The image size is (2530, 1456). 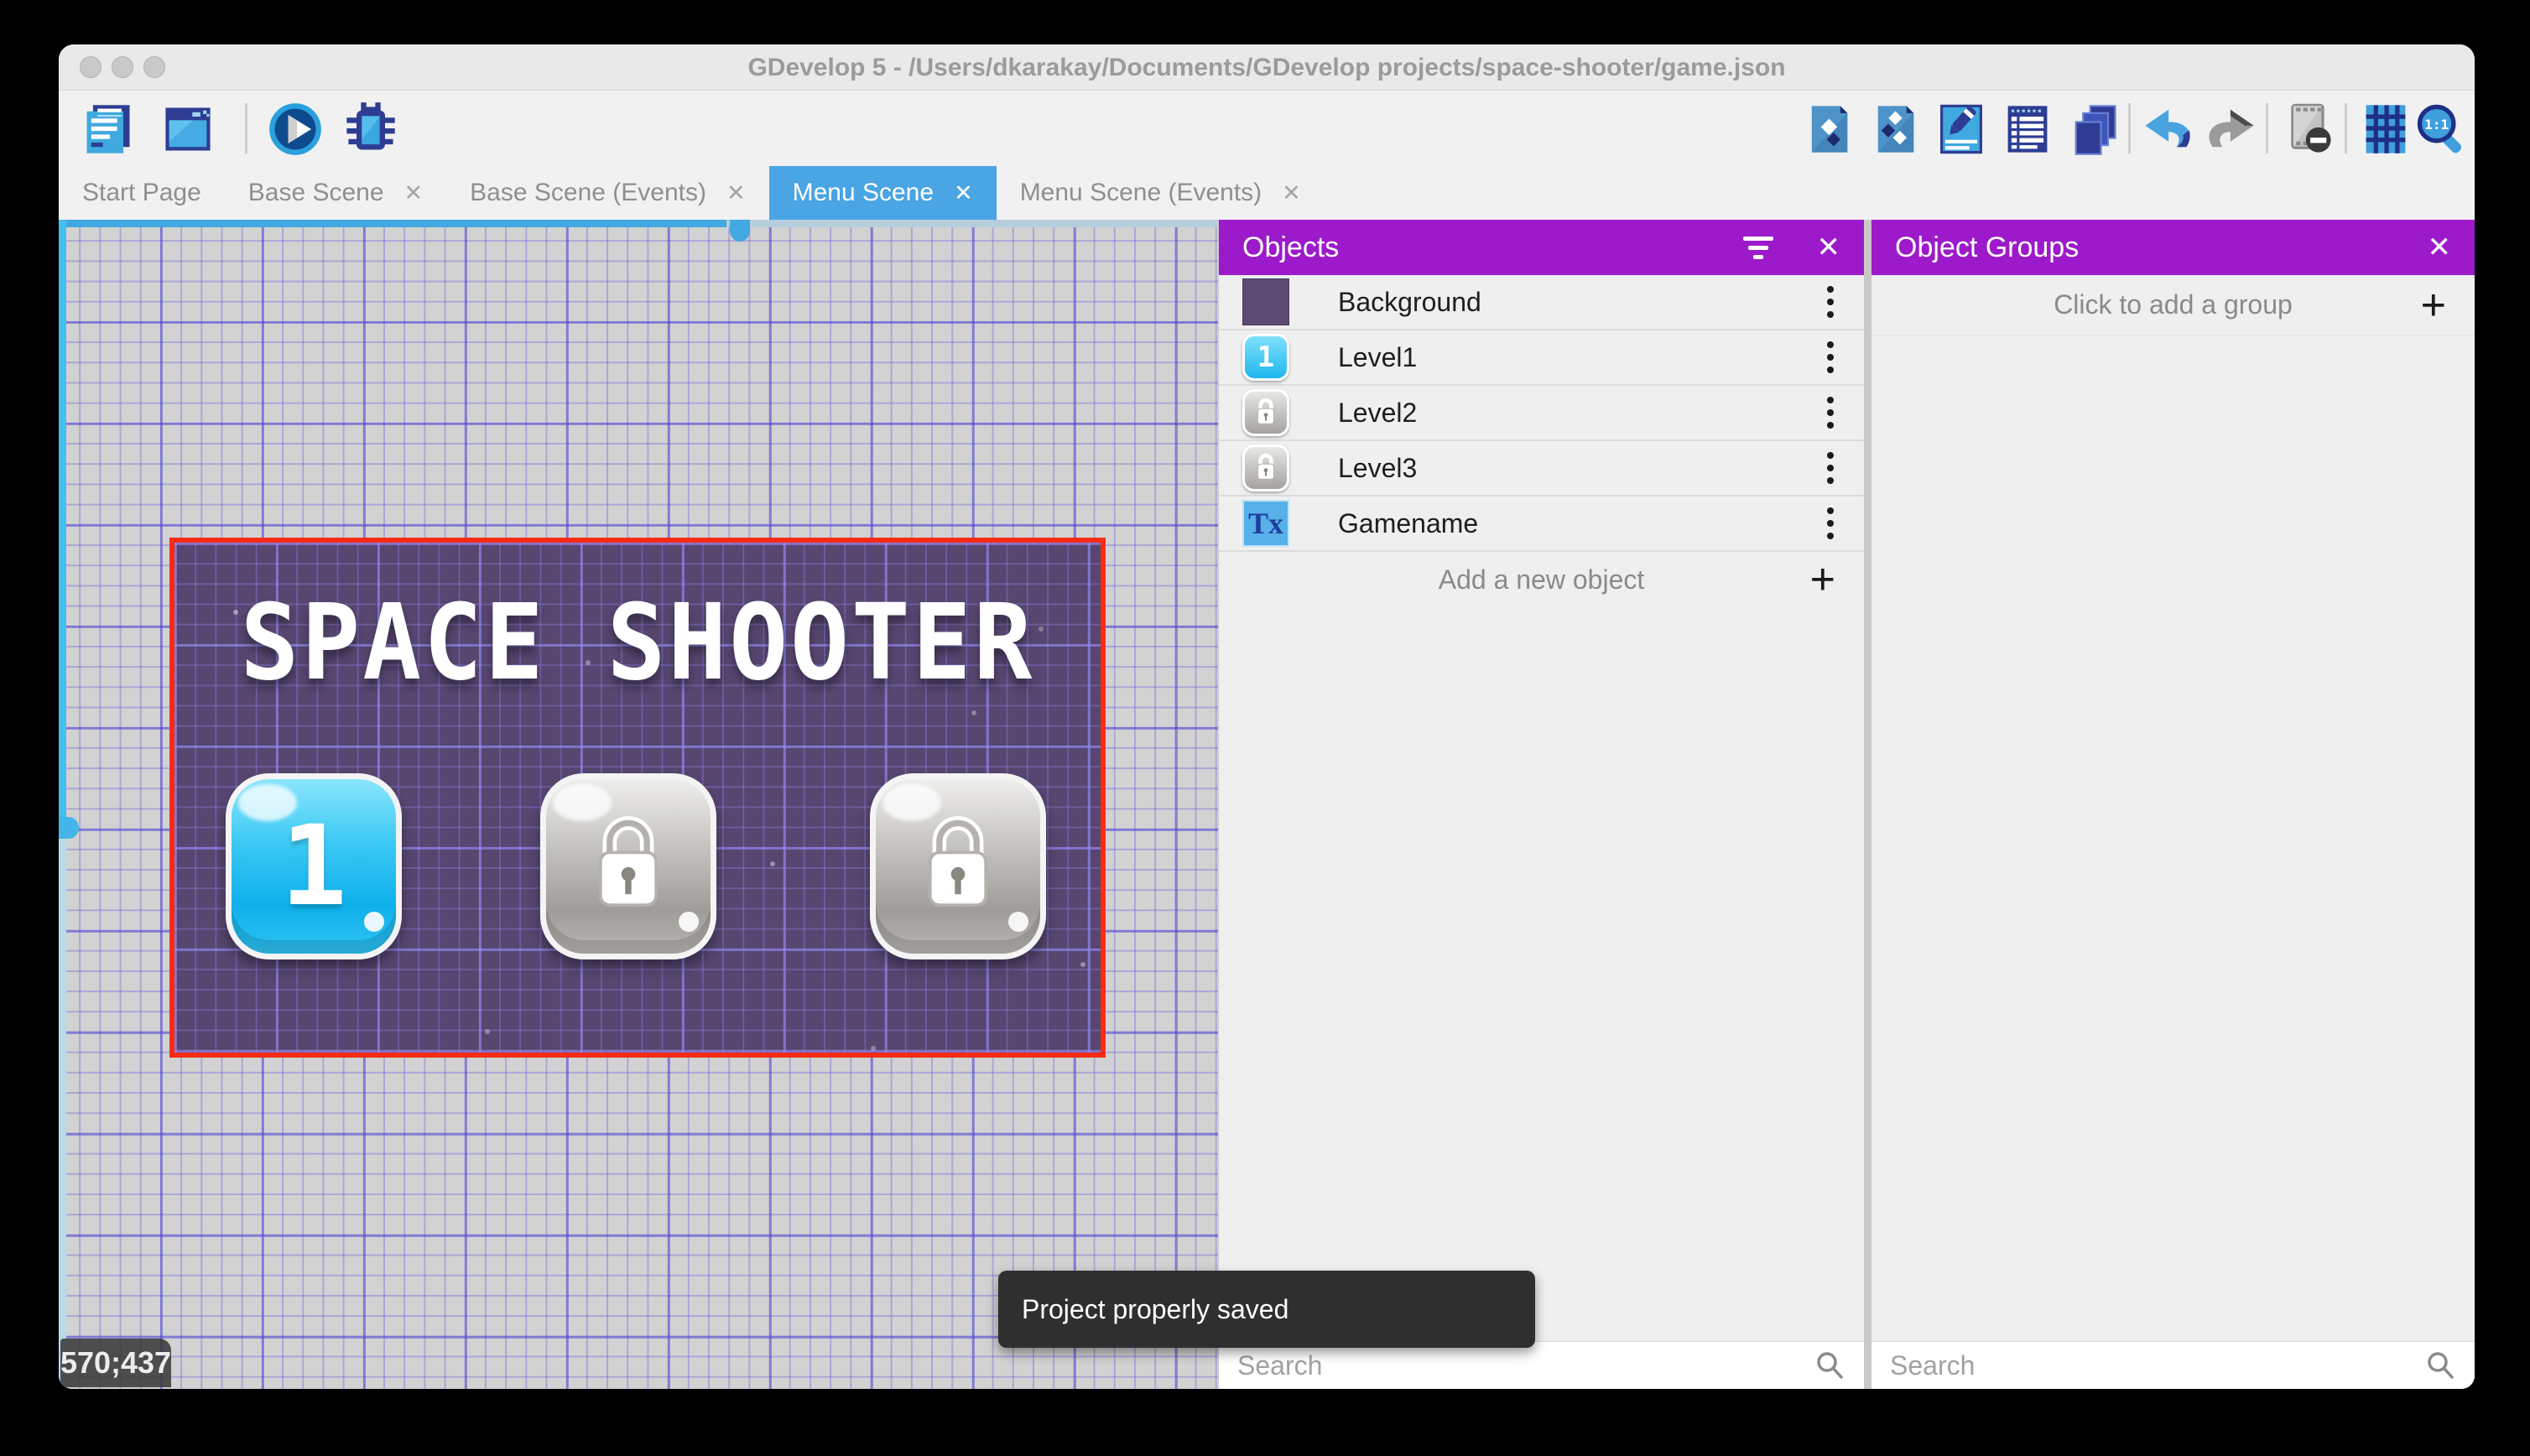 What do you see at coordinates (370, 129) in the screenshot?
I see `debug-preview-icon` at bounding box center [370, 129].